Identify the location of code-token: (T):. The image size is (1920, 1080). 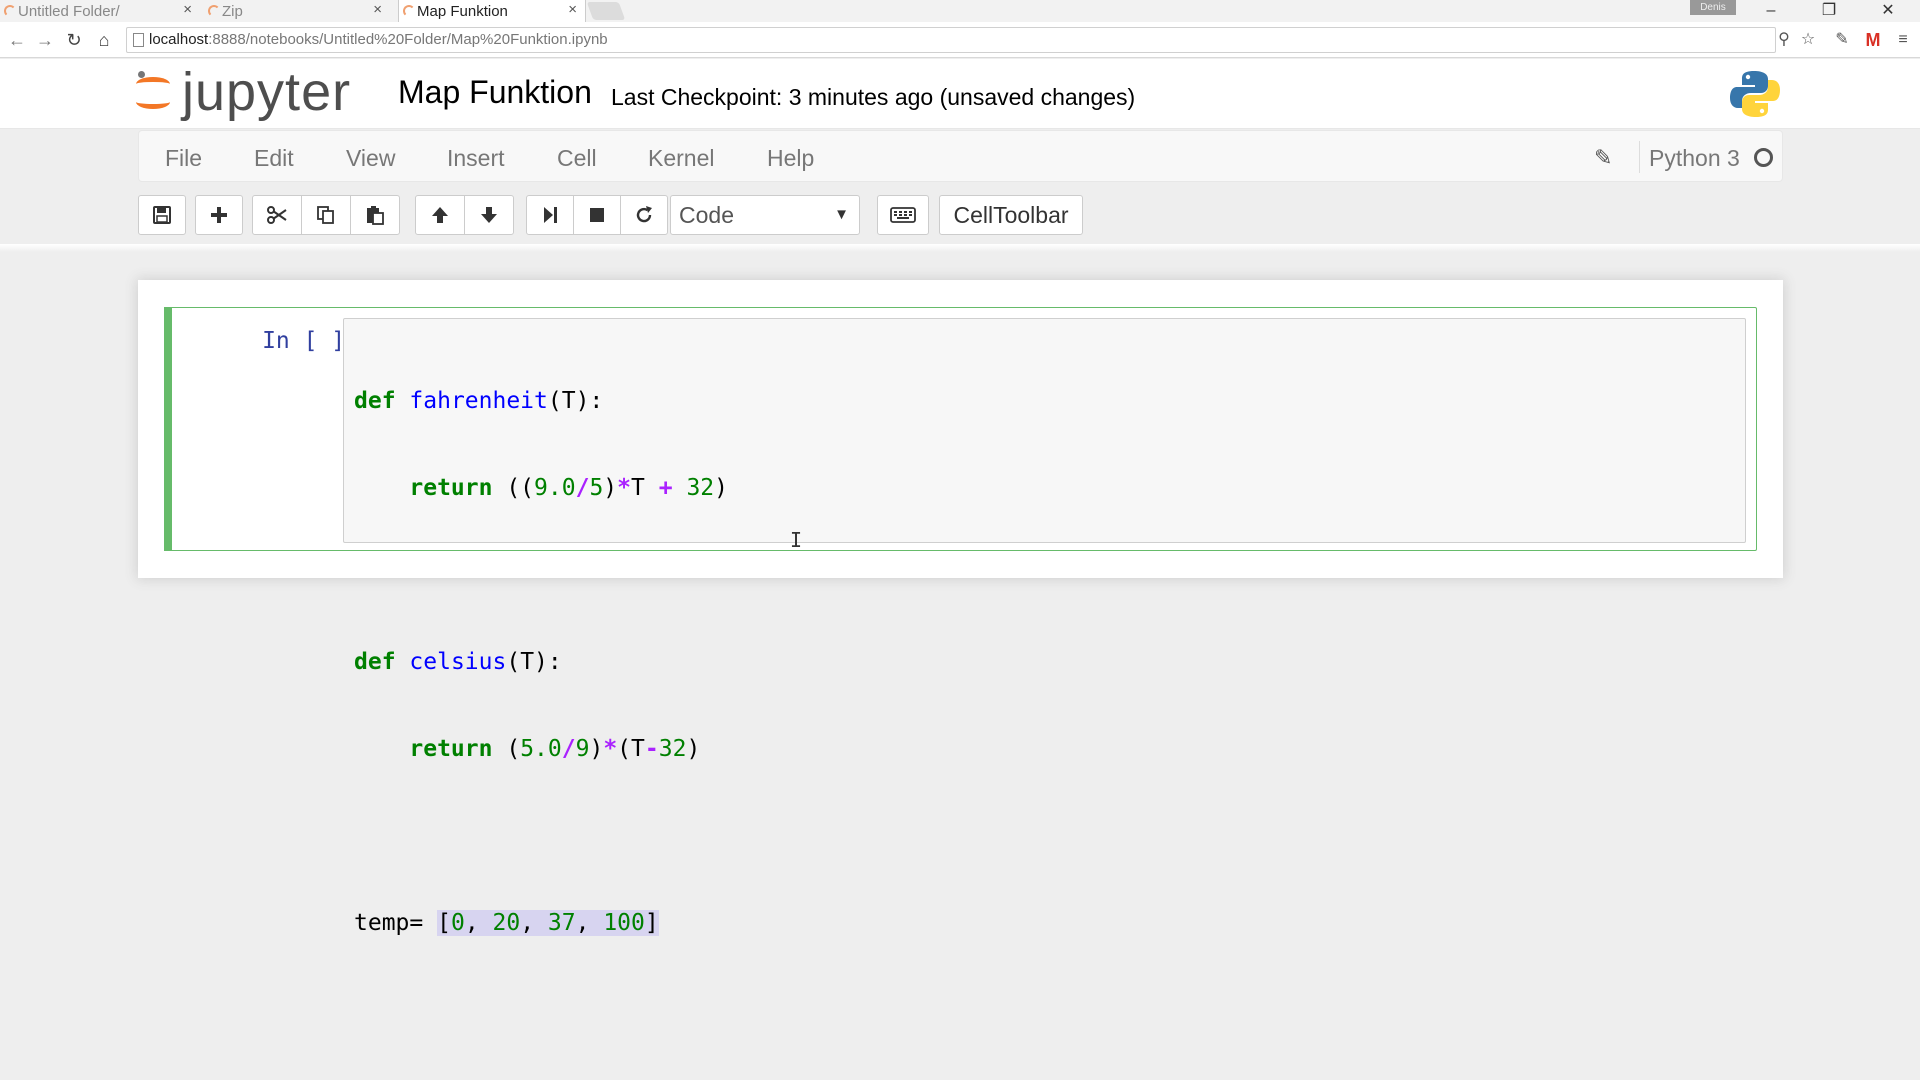
(575, 401).